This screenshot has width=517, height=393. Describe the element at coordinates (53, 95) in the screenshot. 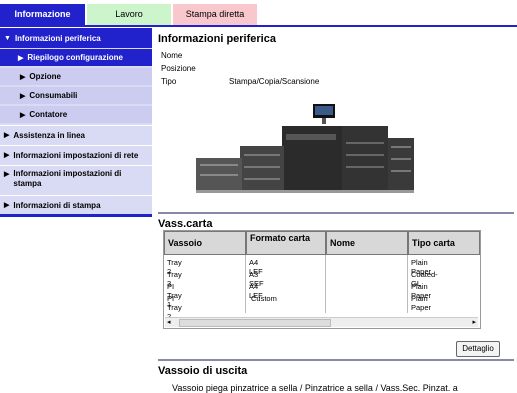

I see `sidebar-item-label: Consumabili` at that location.